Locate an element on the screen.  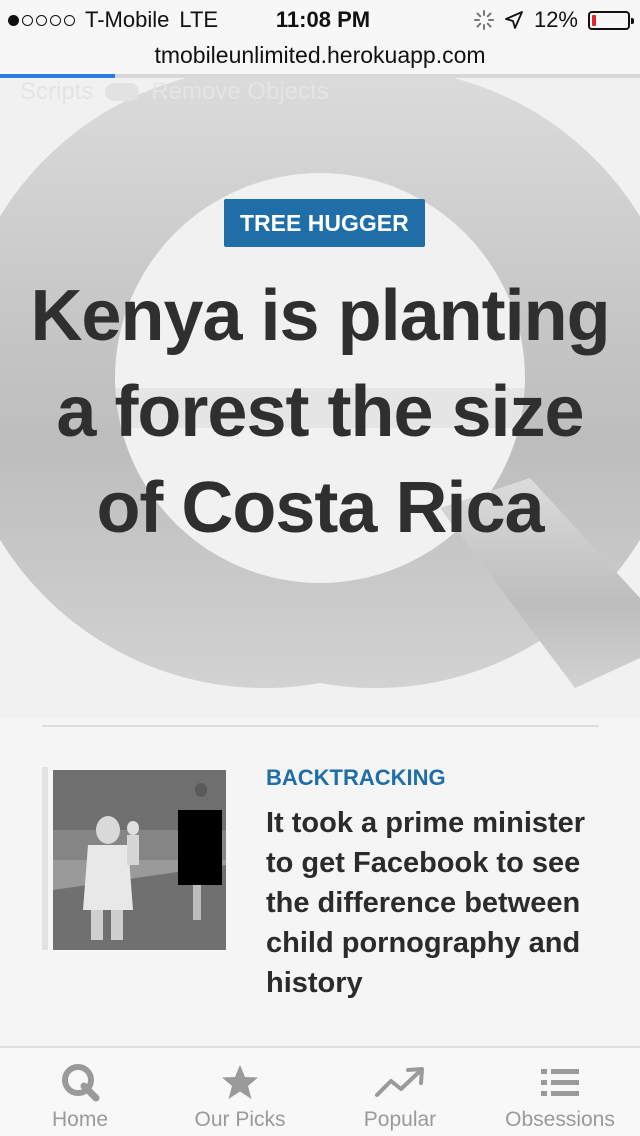
section-divider is located at coordinates (320, 726).